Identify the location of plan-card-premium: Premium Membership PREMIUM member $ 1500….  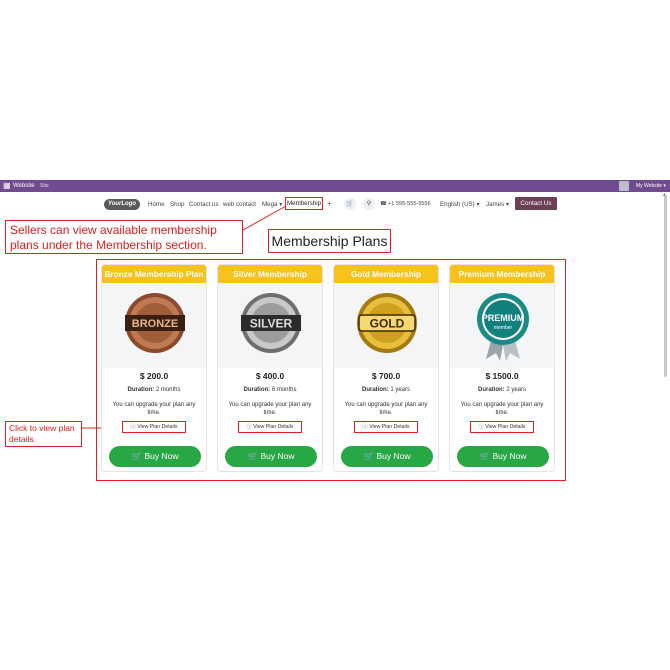
(502, 368).